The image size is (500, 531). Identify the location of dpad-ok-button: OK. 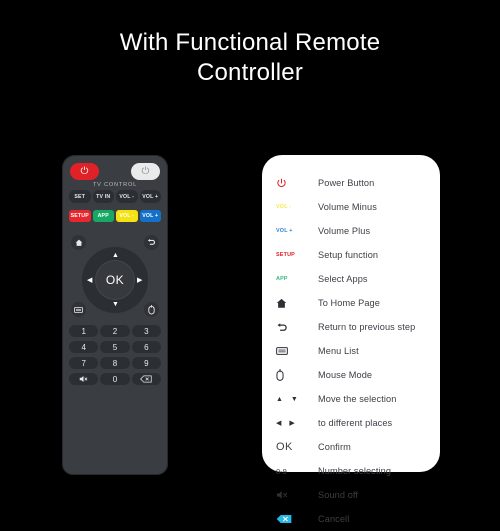
(115, 280).